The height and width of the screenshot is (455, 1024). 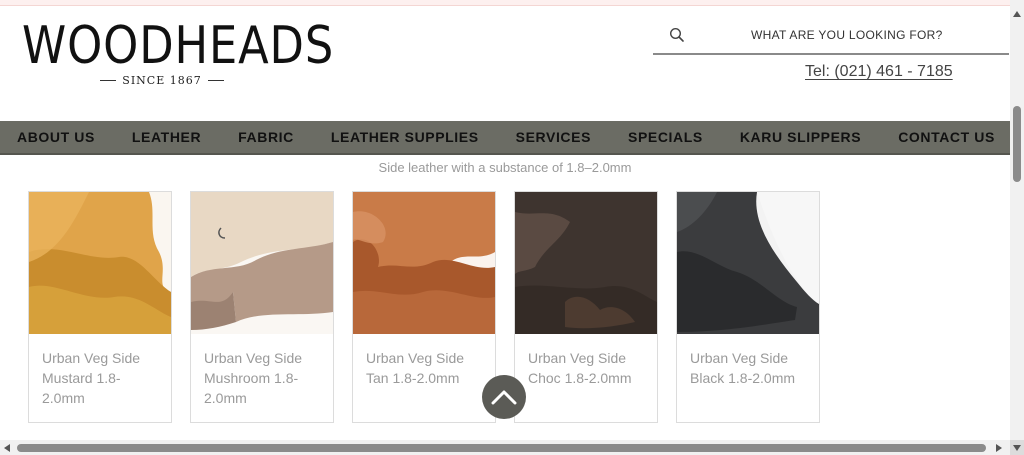 What do you see at coordinates (501, 448) in the screenshot?
I see `horizontal-scroll-thumb` at bounding box center [501, 448].